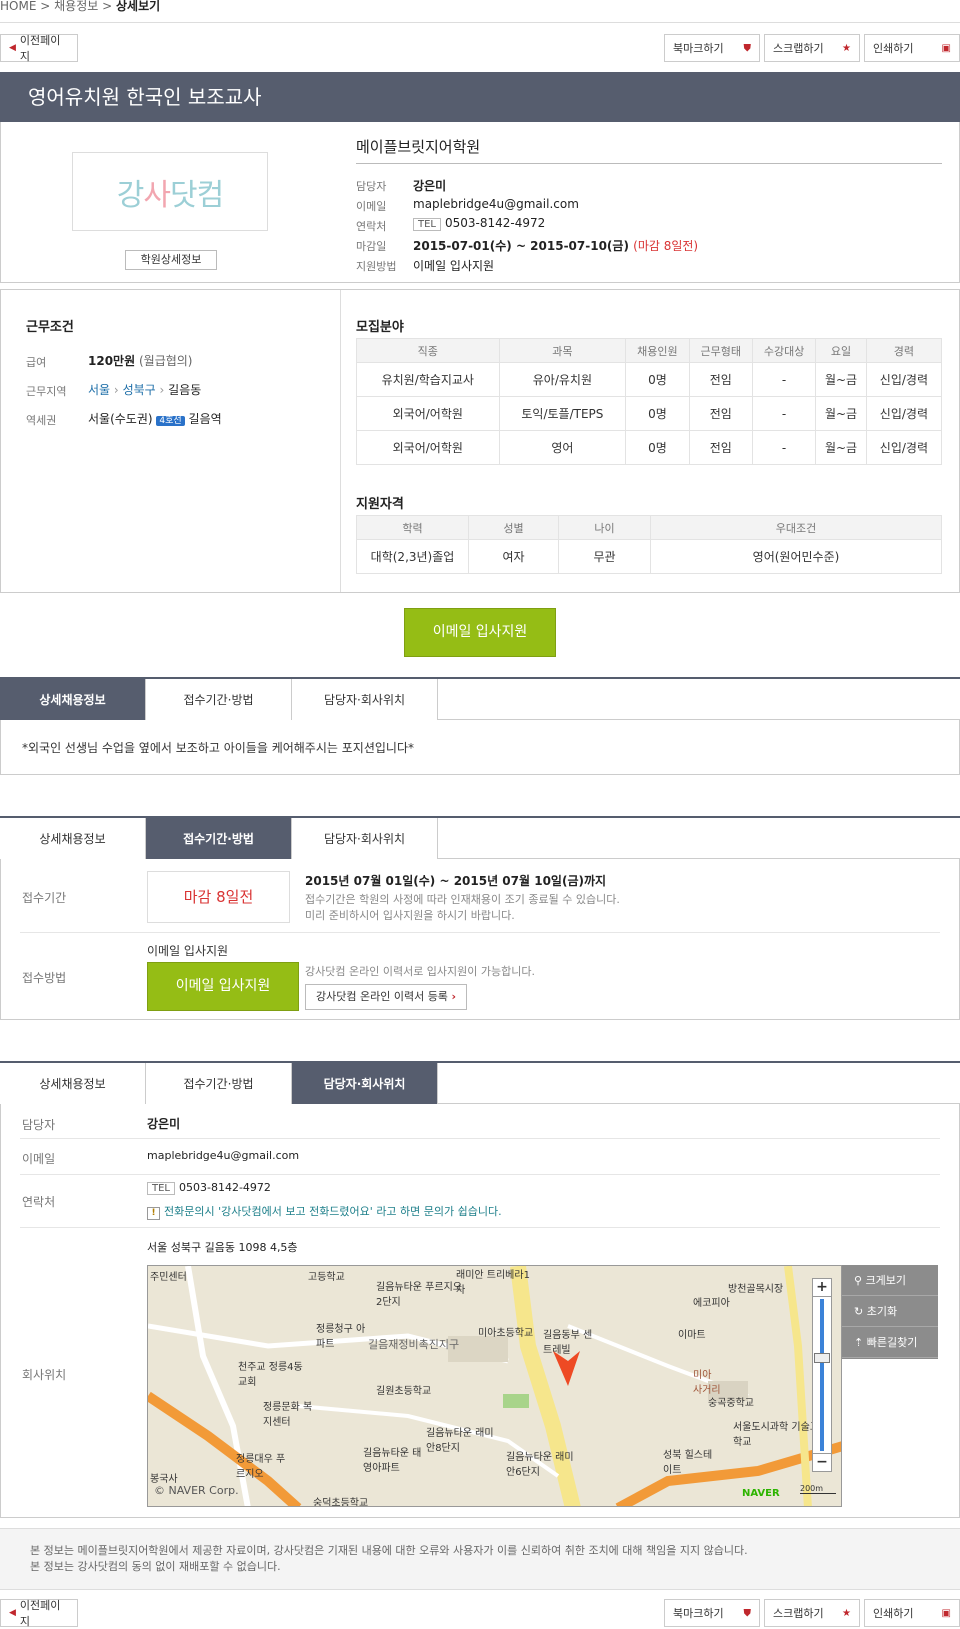 The width and height of the screenshot is (960, 1629). What do you see at coordinates (76, 6) in the screenshot?
I see `breadcrumb-level2: 채용정보` at bounding box center [76, 6].